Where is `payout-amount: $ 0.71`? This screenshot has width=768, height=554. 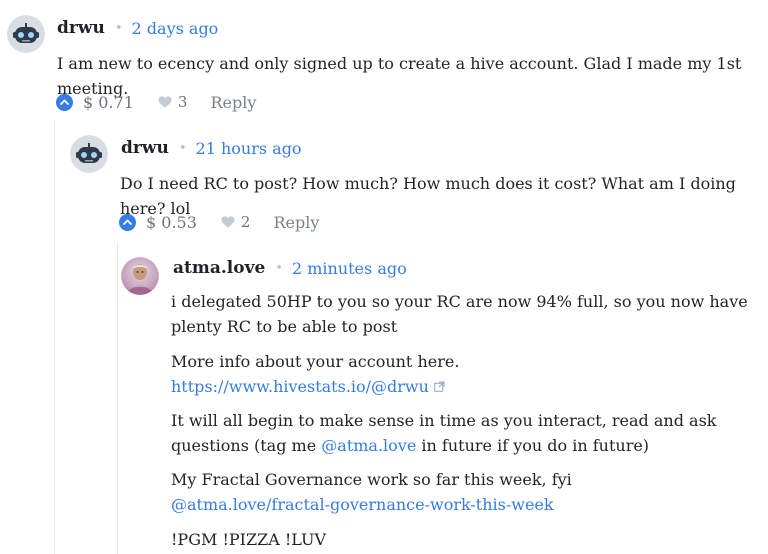
payout-amount: $ 0.71 is located at coordinates (108, 102).